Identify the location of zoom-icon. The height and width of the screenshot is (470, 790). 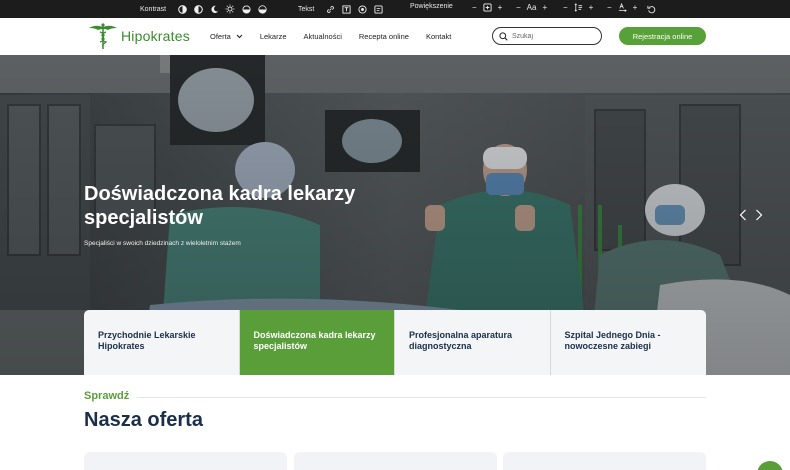
(487, 7).